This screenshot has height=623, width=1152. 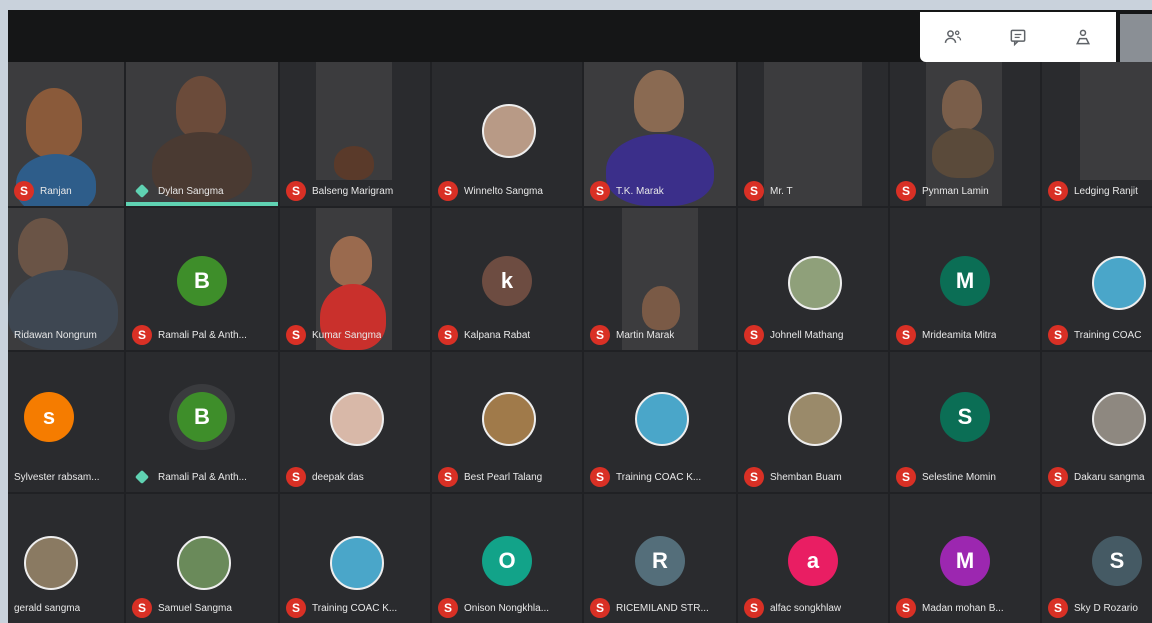 I want to click on self-view-thumbnail, so click(x=1136, y=38).